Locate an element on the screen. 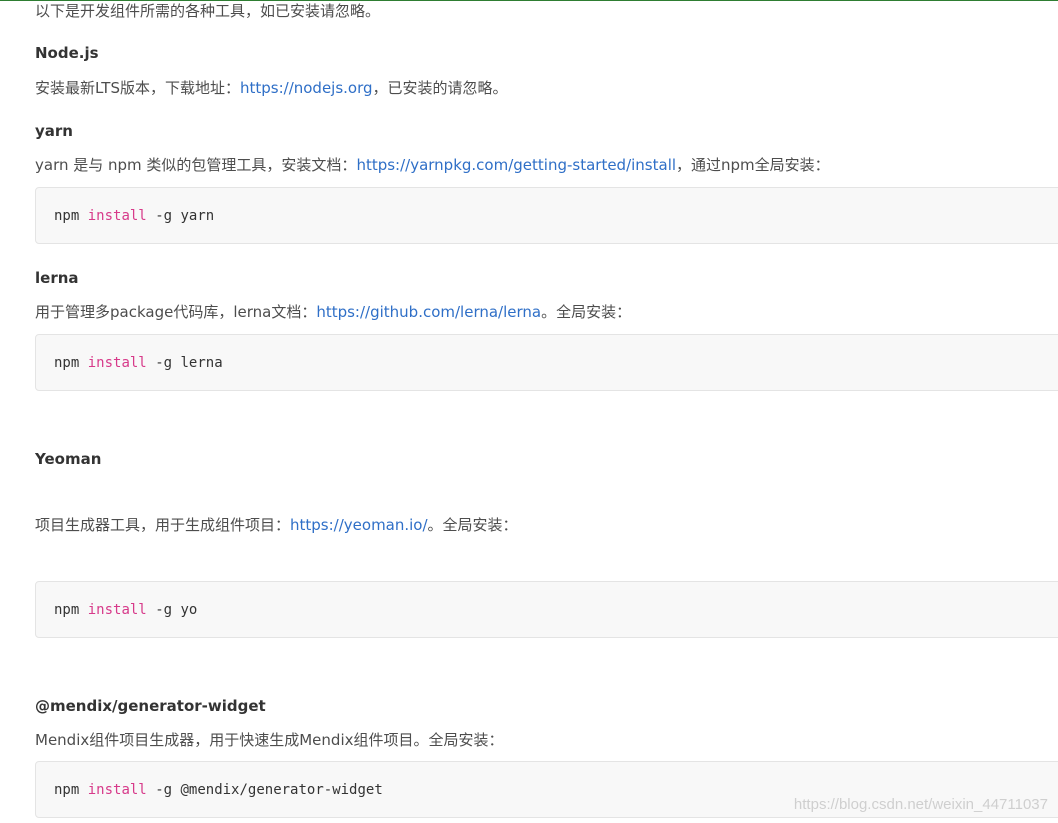 The height and width of the screenshot is (823, 1058). code-args: -g lerna is located at coordinates (189, 363).